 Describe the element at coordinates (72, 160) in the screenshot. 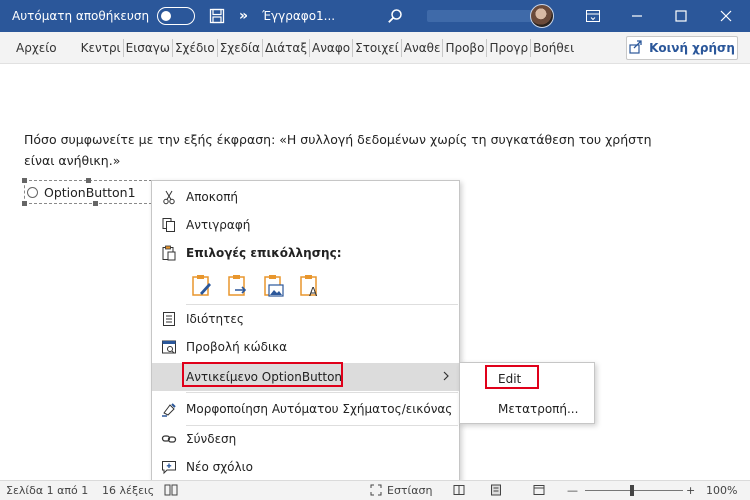

I see `question-line: είναι ανήθικη.»` at that location.